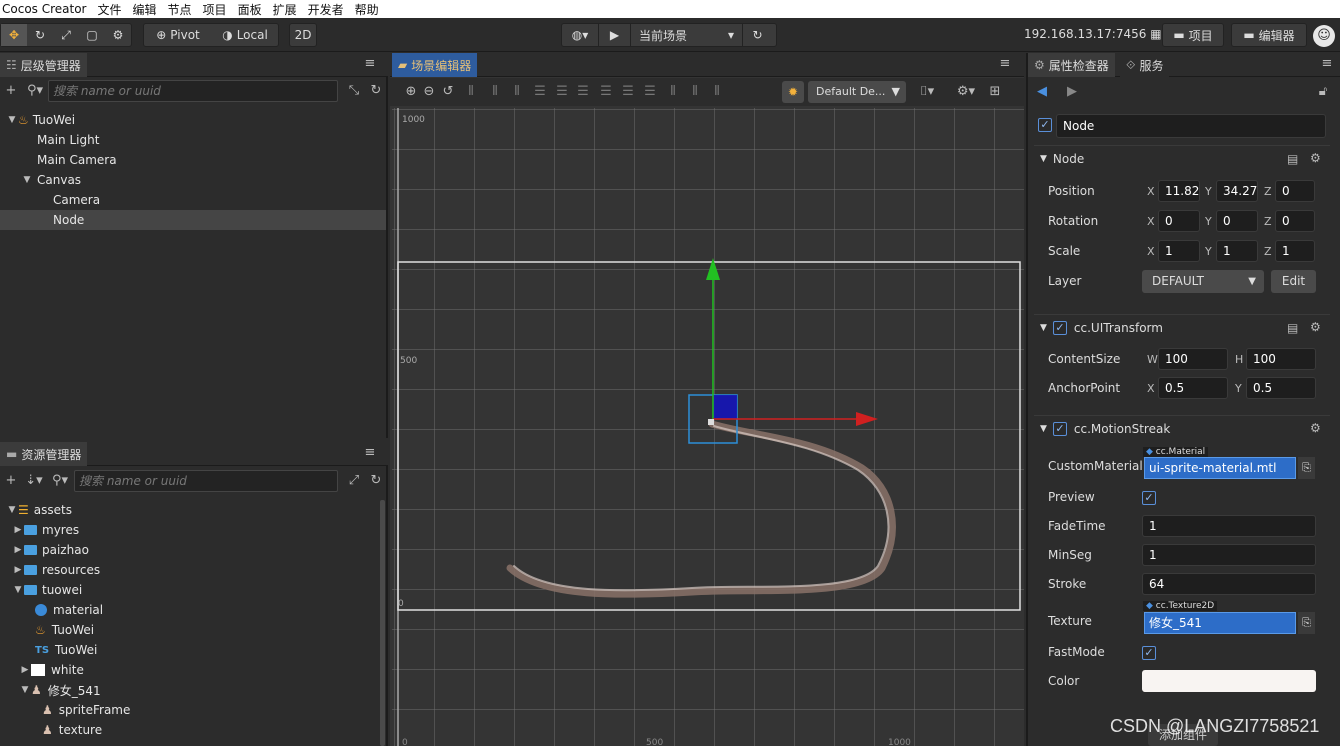 Image resolution: width=1340 pixels, height=746 pixels. Describe the element at coordinates (1229, 584) in the screenshot. I see `stroke-input: 64` at that location.